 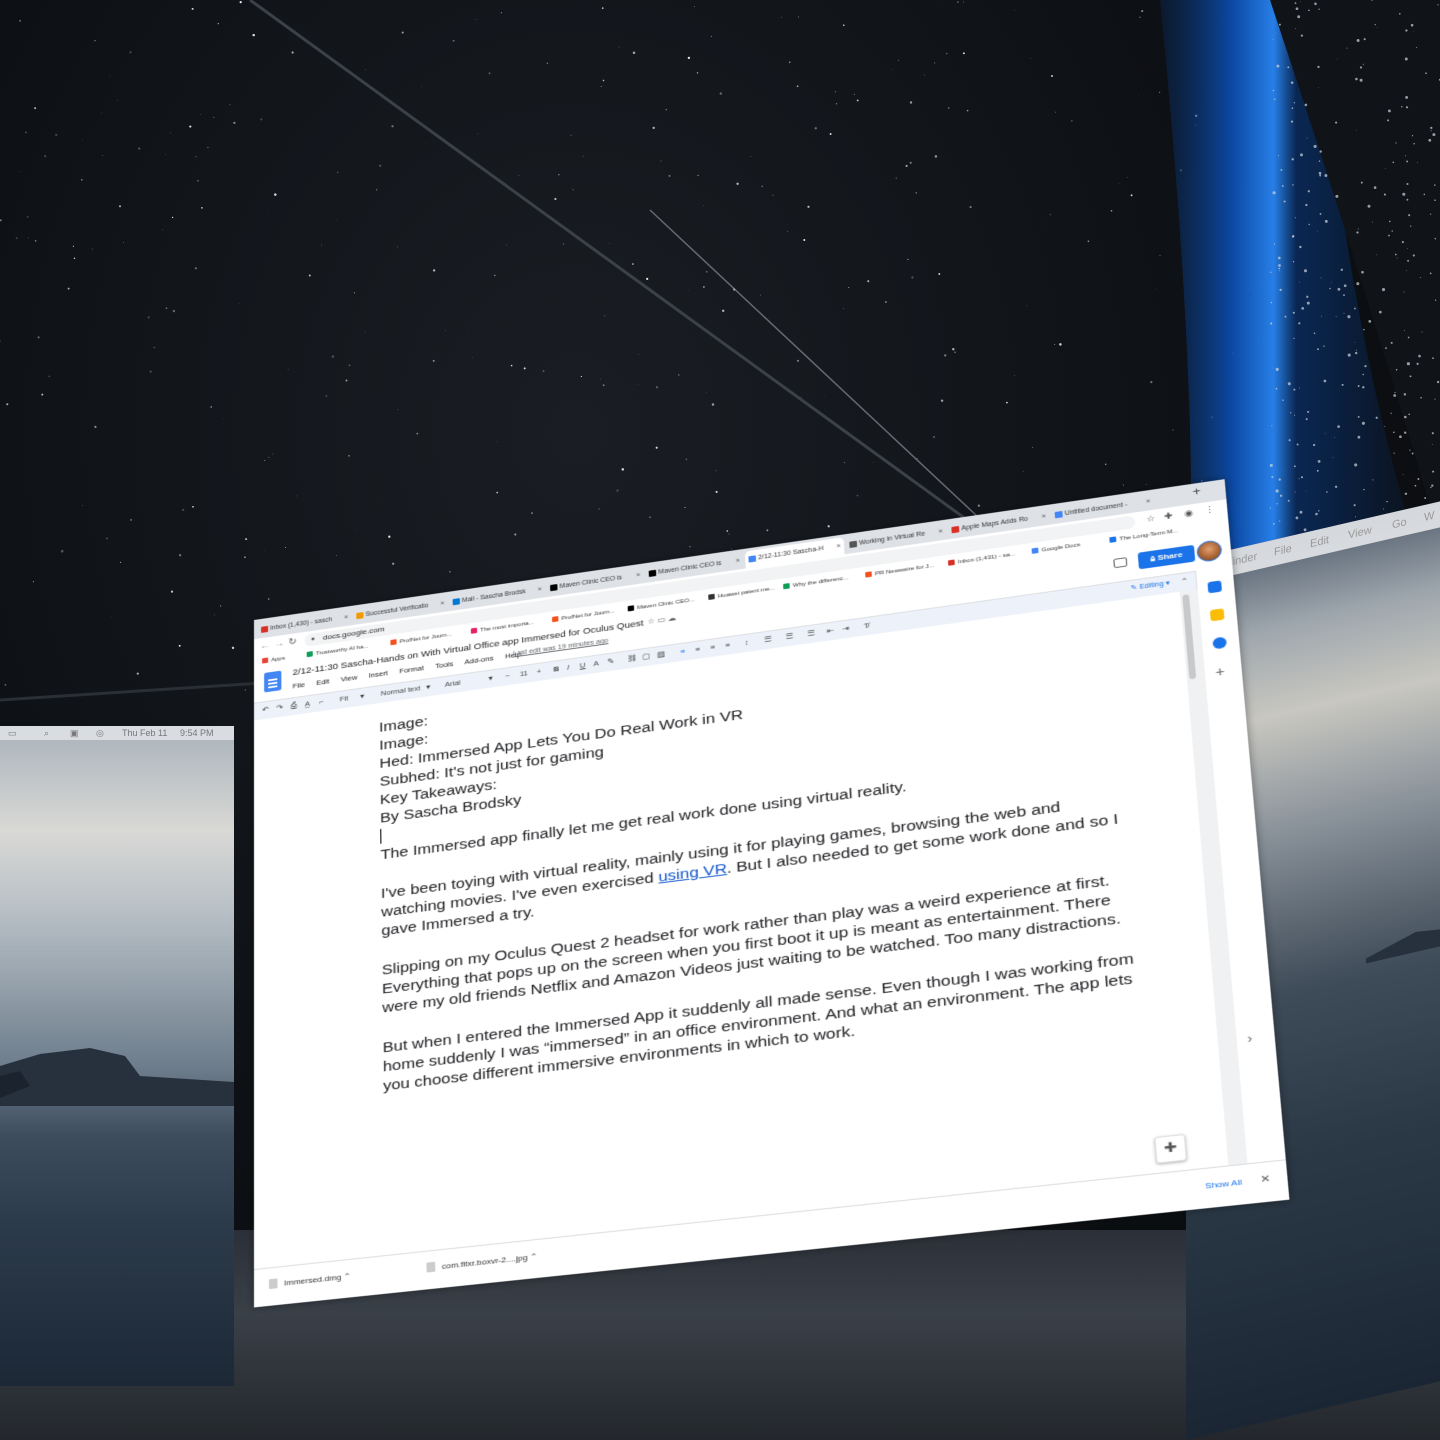 What do you see at coordinates (507, 675) in the screenshot?
I see `font-size-decrease-icon: −` at bounding box center [507, 675].